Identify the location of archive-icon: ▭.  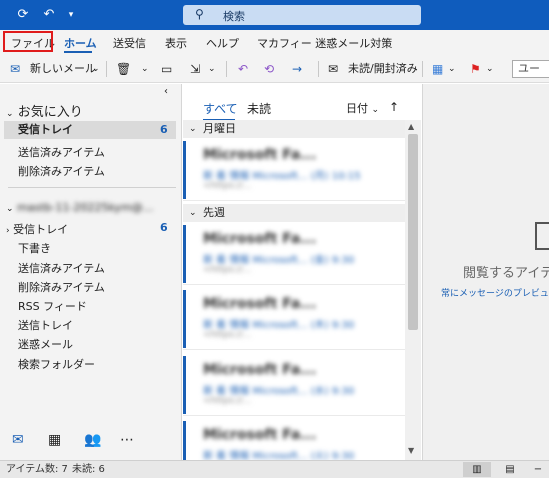
(166, 69).